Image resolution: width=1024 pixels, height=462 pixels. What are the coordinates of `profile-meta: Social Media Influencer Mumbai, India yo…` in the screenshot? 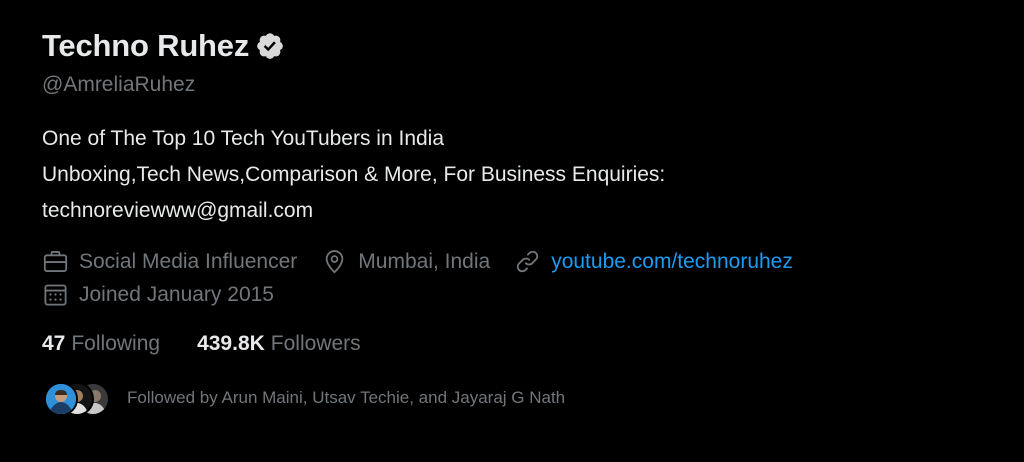 It's located at (522, 278).